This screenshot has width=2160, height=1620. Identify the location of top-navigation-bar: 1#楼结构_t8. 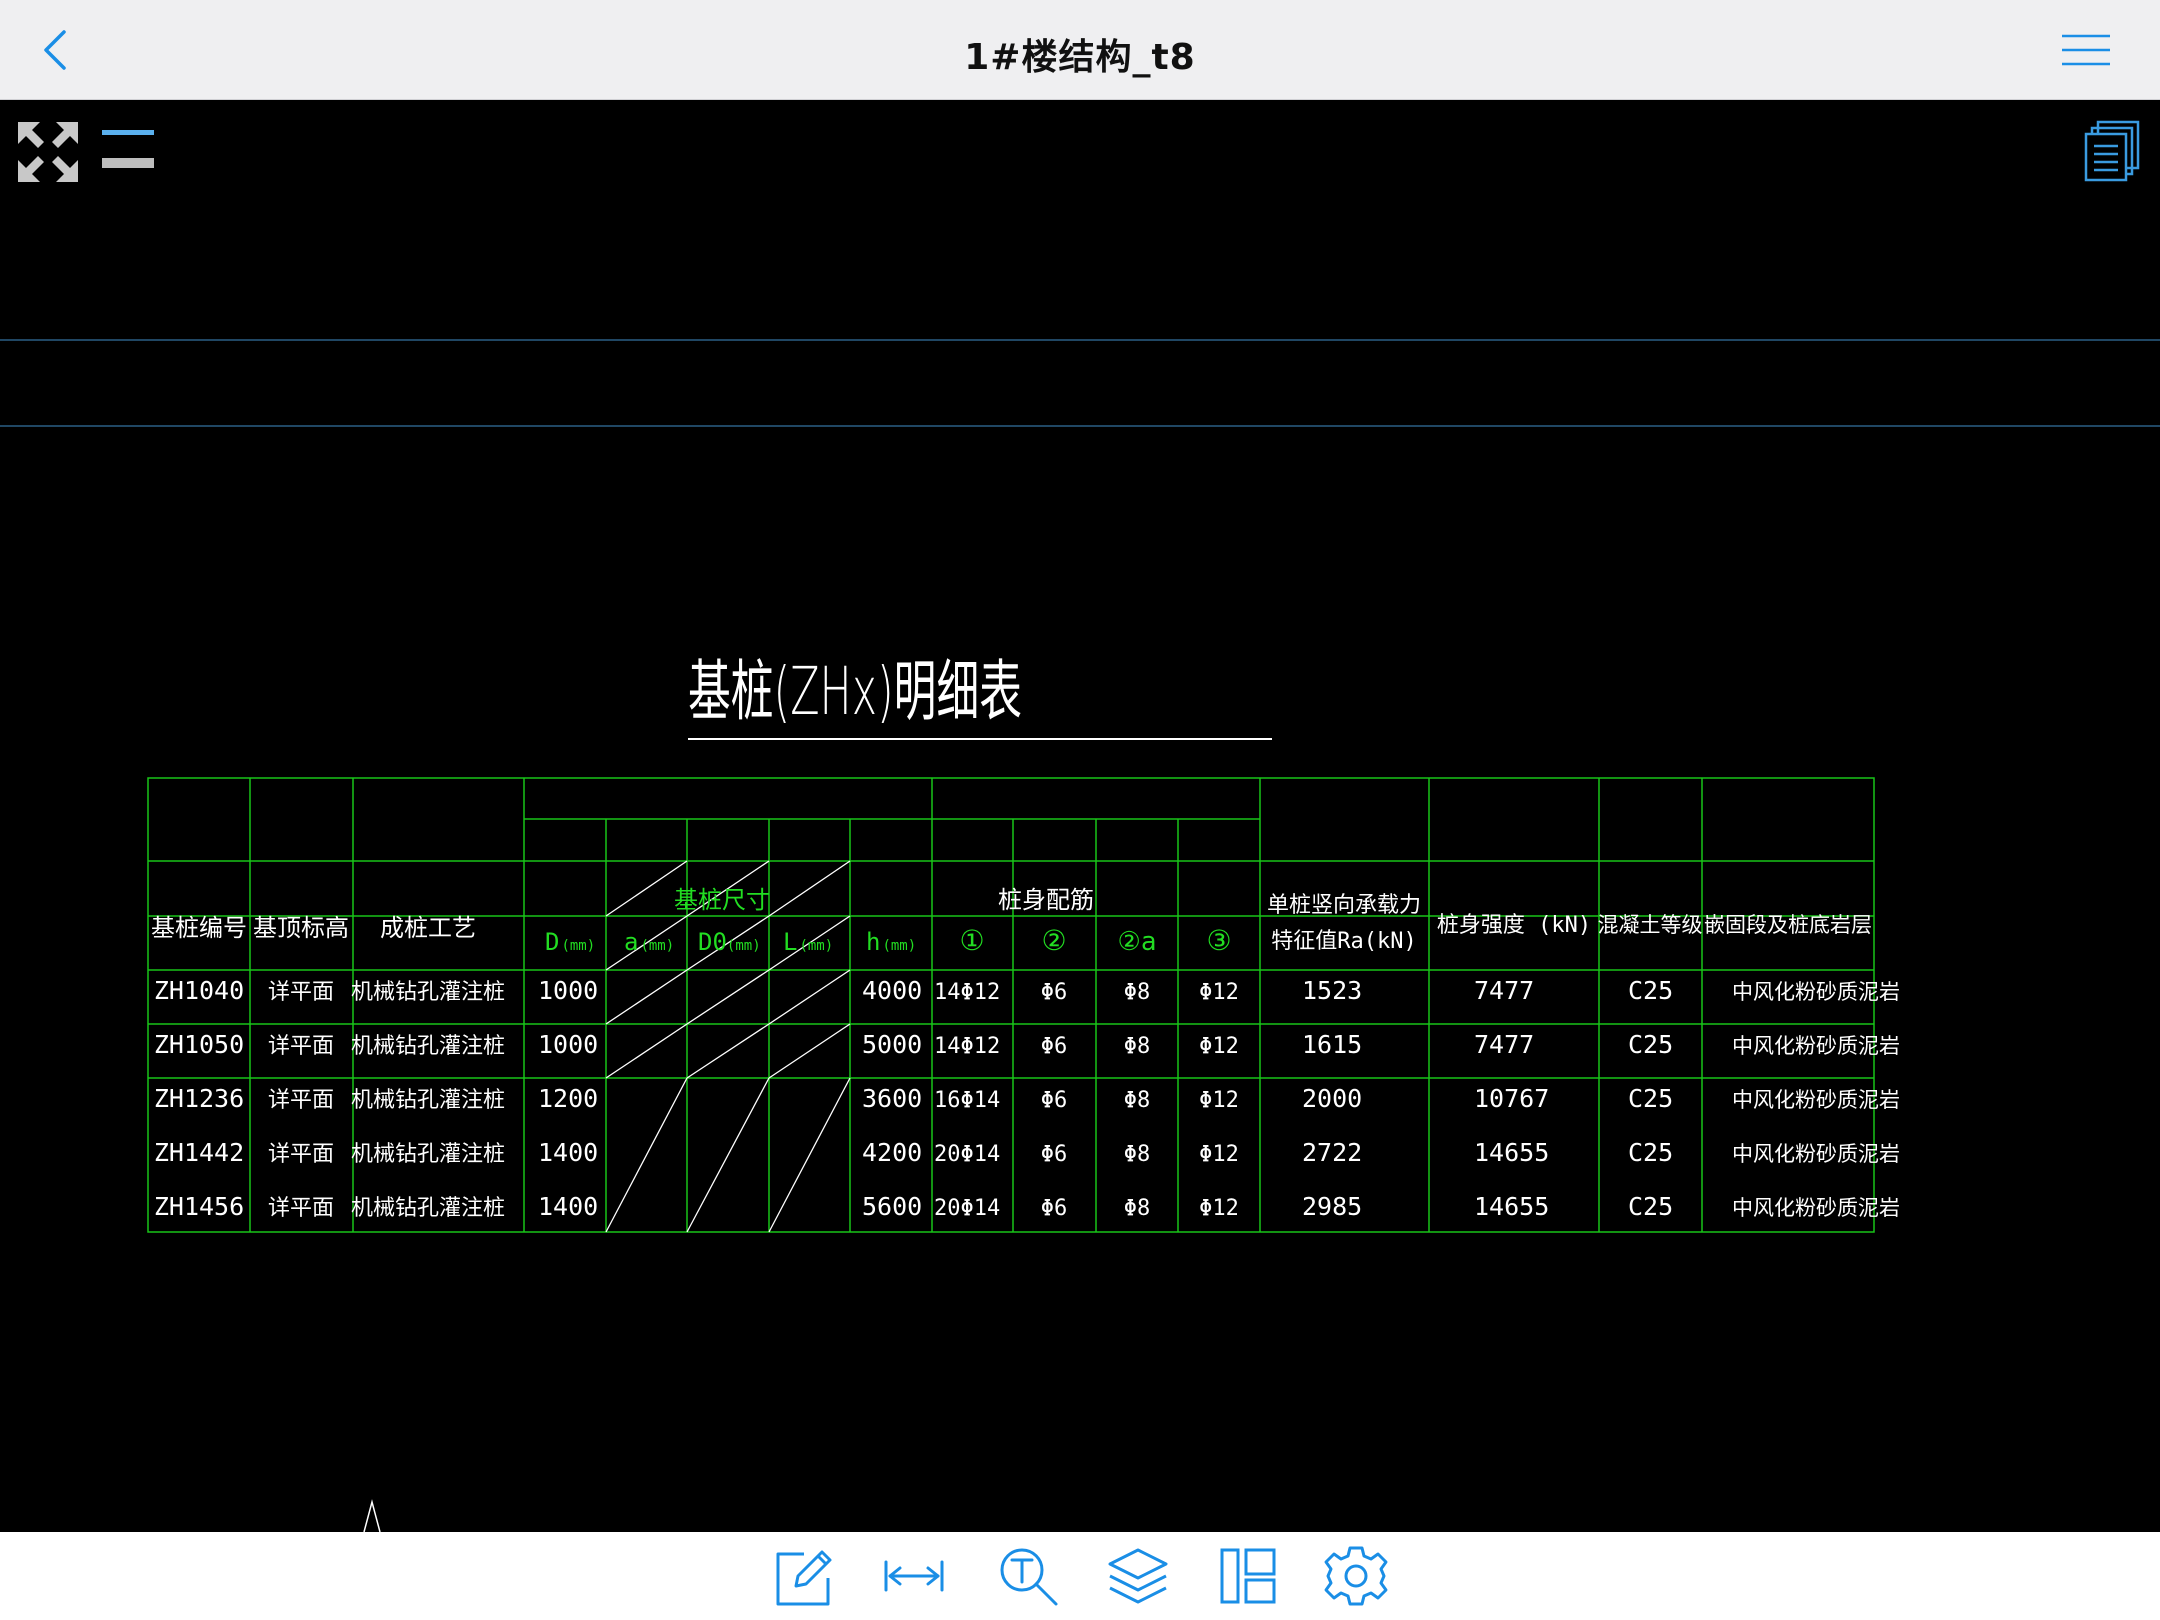
(1080, 50).